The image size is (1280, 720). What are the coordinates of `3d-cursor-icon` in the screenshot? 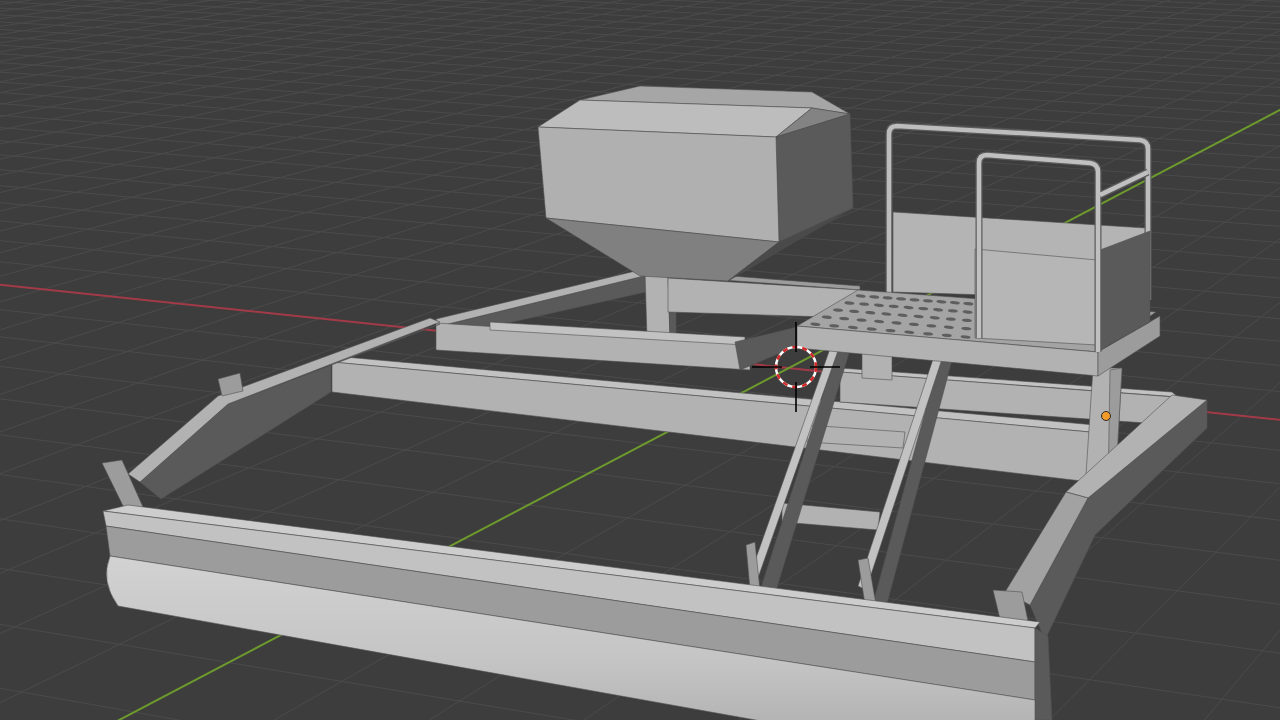 It's located at (796, 367).